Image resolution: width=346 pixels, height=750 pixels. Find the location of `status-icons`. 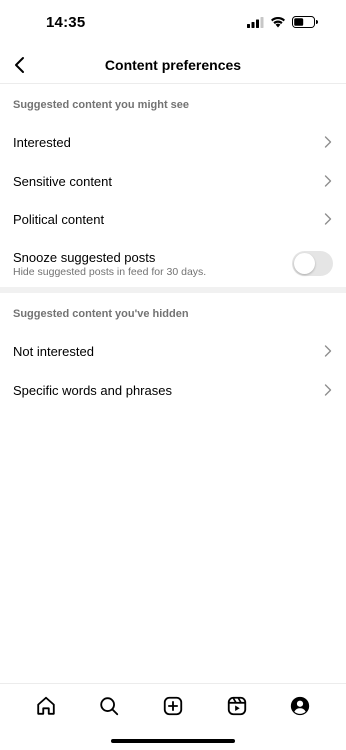

status-icons is located at coordinates (282, 22).